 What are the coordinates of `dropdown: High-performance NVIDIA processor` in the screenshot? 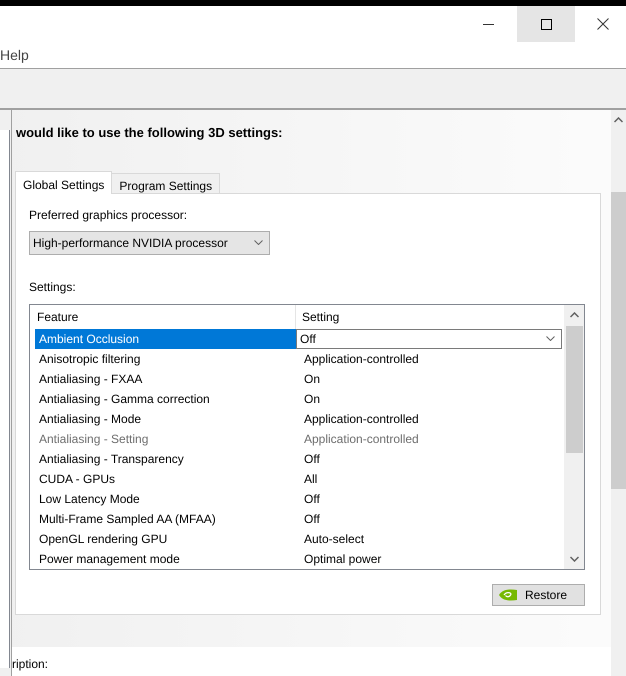 It's located at (149, 242).